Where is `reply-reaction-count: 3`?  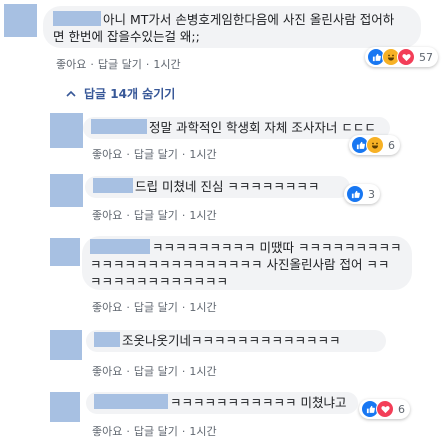
reply-reaction-count: 3 is located at coordinates (371, 194).